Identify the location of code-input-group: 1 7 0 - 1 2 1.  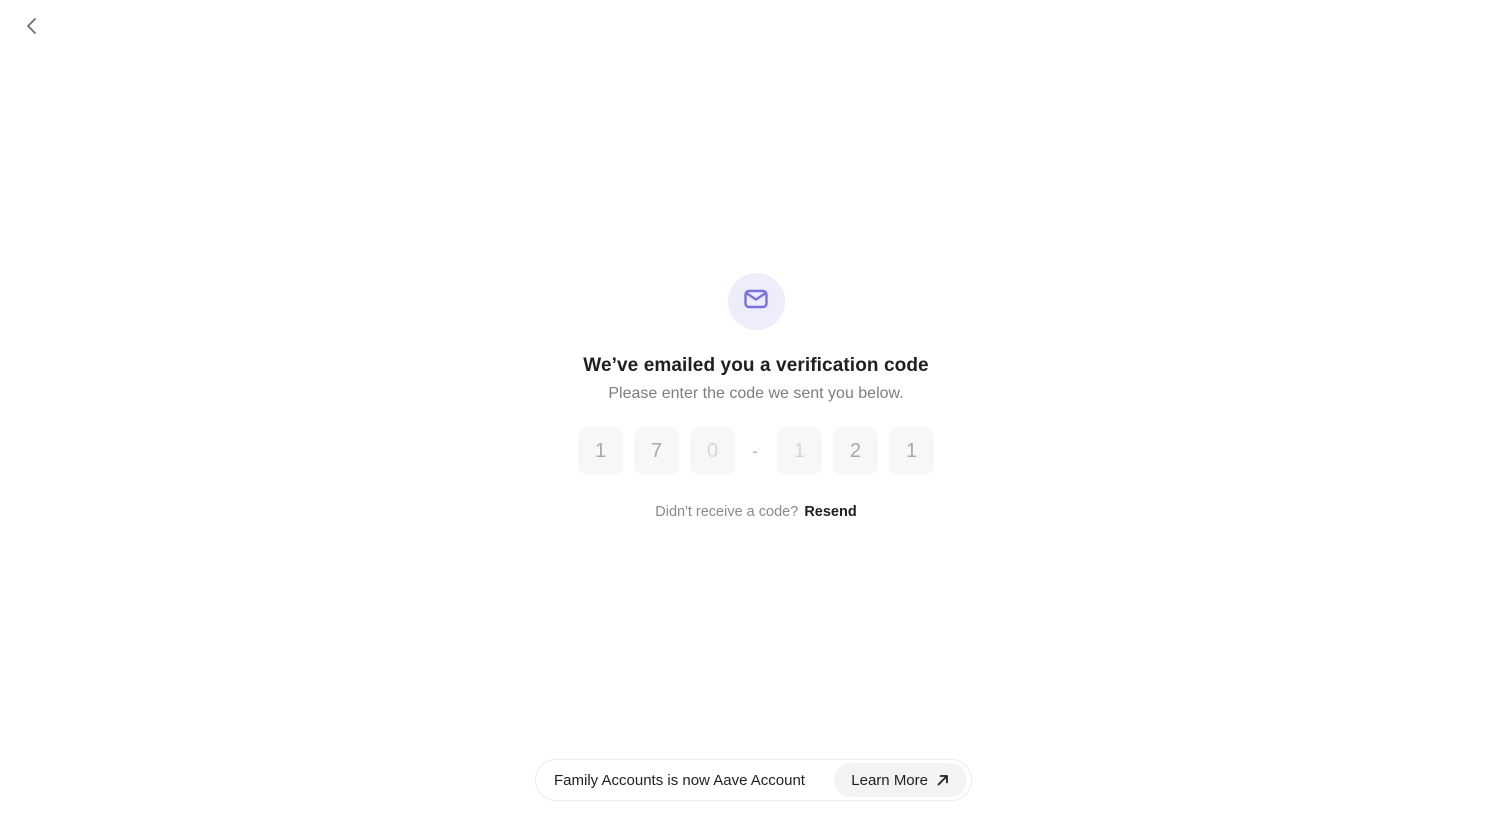
(756, 451).